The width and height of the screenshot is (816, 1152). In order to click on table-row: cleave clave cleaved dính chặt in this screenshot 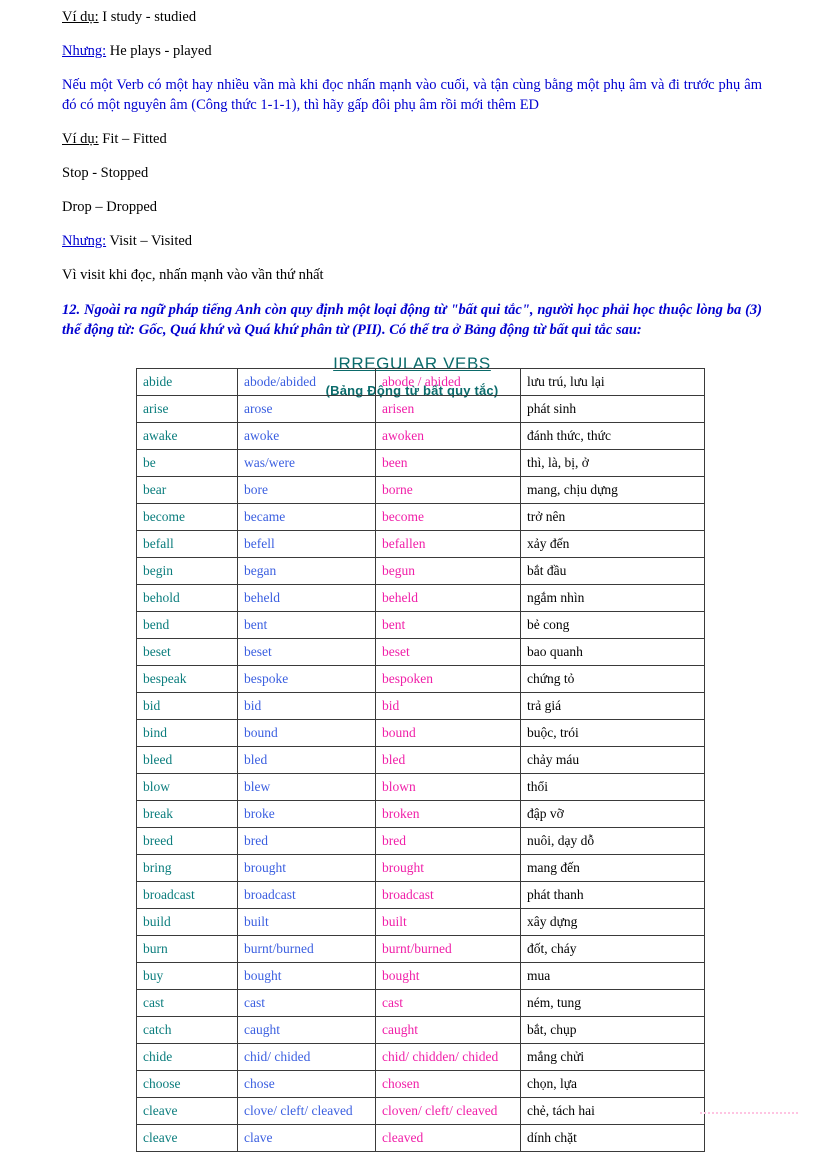, I will do `click(420, 1138)`.